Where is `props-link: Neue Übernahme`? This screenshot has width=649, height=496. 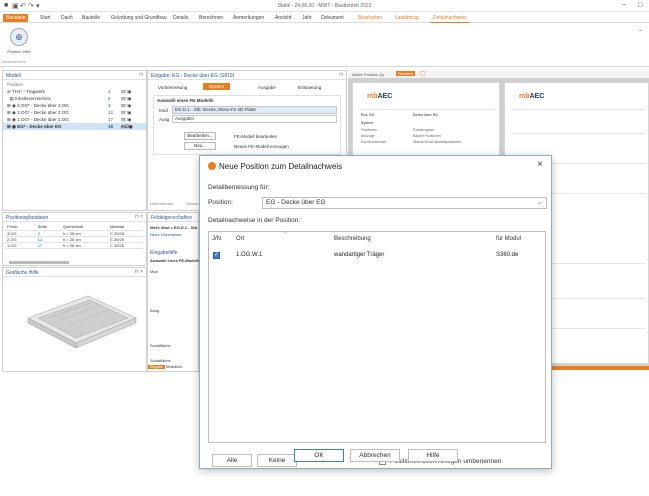
props-link: Neue Übernahme is located at coordinates (166, 234).